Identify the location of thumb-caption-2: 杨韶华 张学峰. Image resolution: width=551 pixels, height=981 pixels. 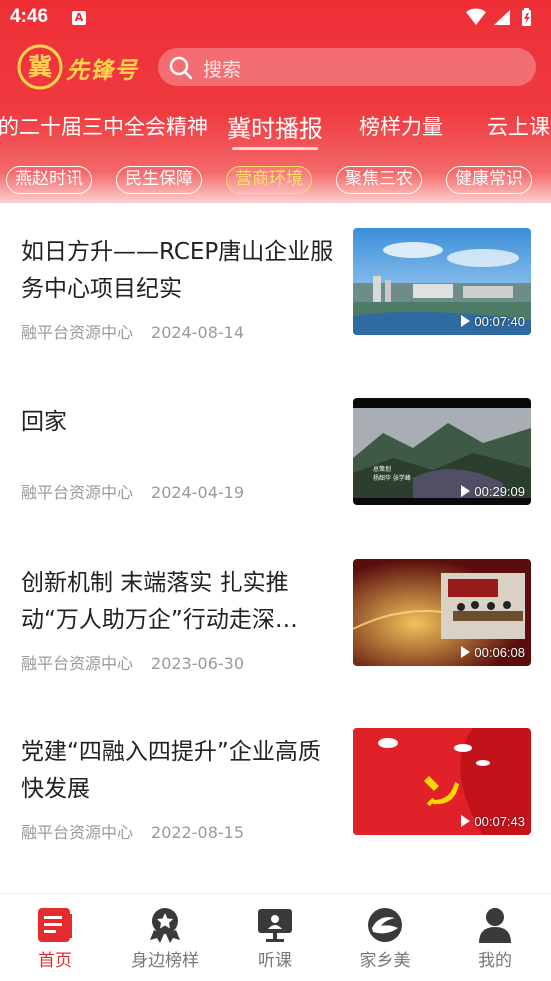
(392, 478).